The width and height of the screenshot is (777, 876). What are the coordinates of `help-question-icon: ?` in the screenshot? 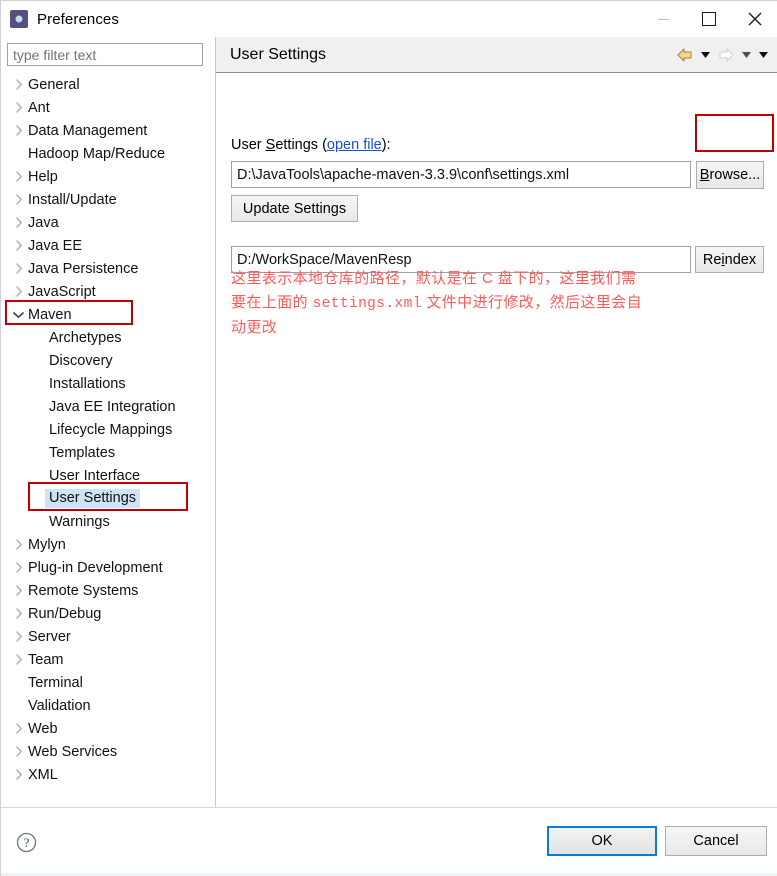 It's located at (26, 842).